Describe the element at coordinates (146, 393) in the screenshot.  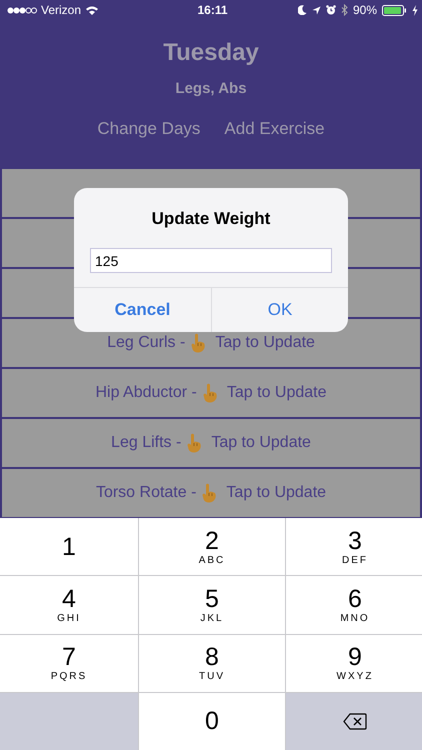
I see `exercise-name: Hip Abductor -` at that location.